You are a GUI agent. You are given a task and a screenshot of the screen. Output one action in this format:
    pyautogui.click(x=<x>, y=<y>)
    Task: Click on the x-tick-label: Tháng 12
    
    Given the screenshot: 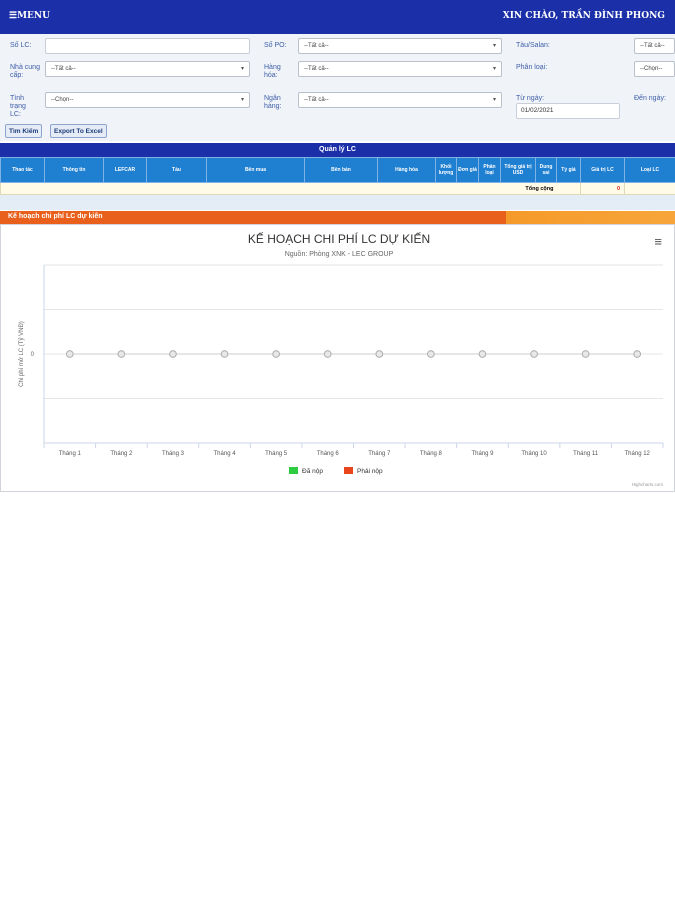 What is the action you would take?
    pyautogui.click(x=638, y=454)
    